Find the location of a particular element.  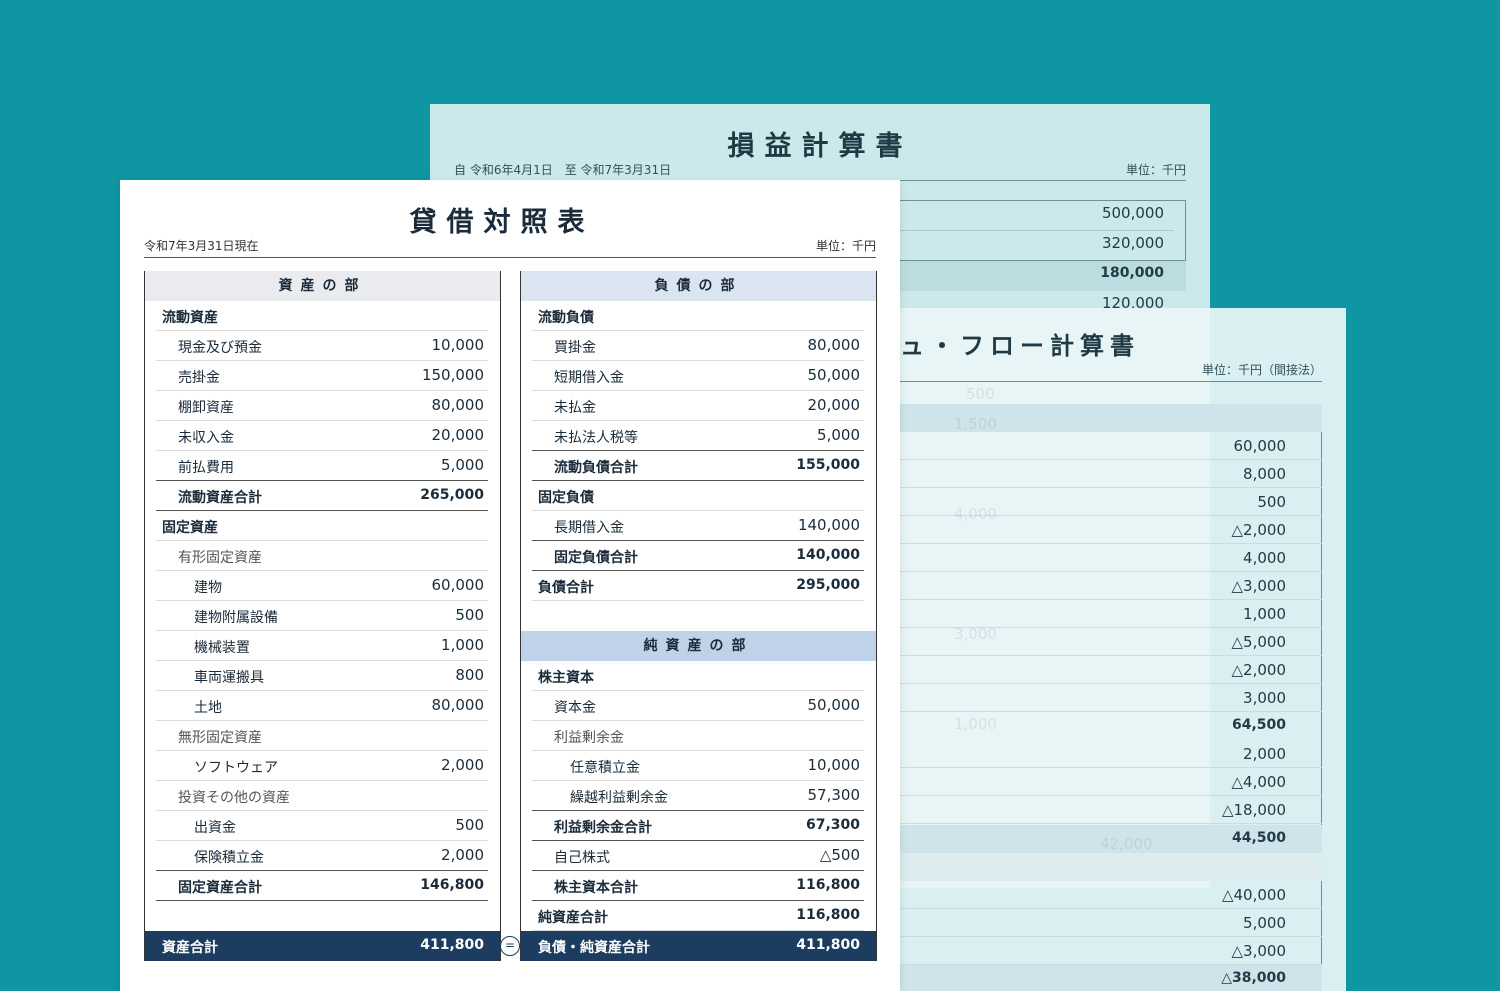

assets-row-label: 機械装置 is located at coordinates (222, 648).